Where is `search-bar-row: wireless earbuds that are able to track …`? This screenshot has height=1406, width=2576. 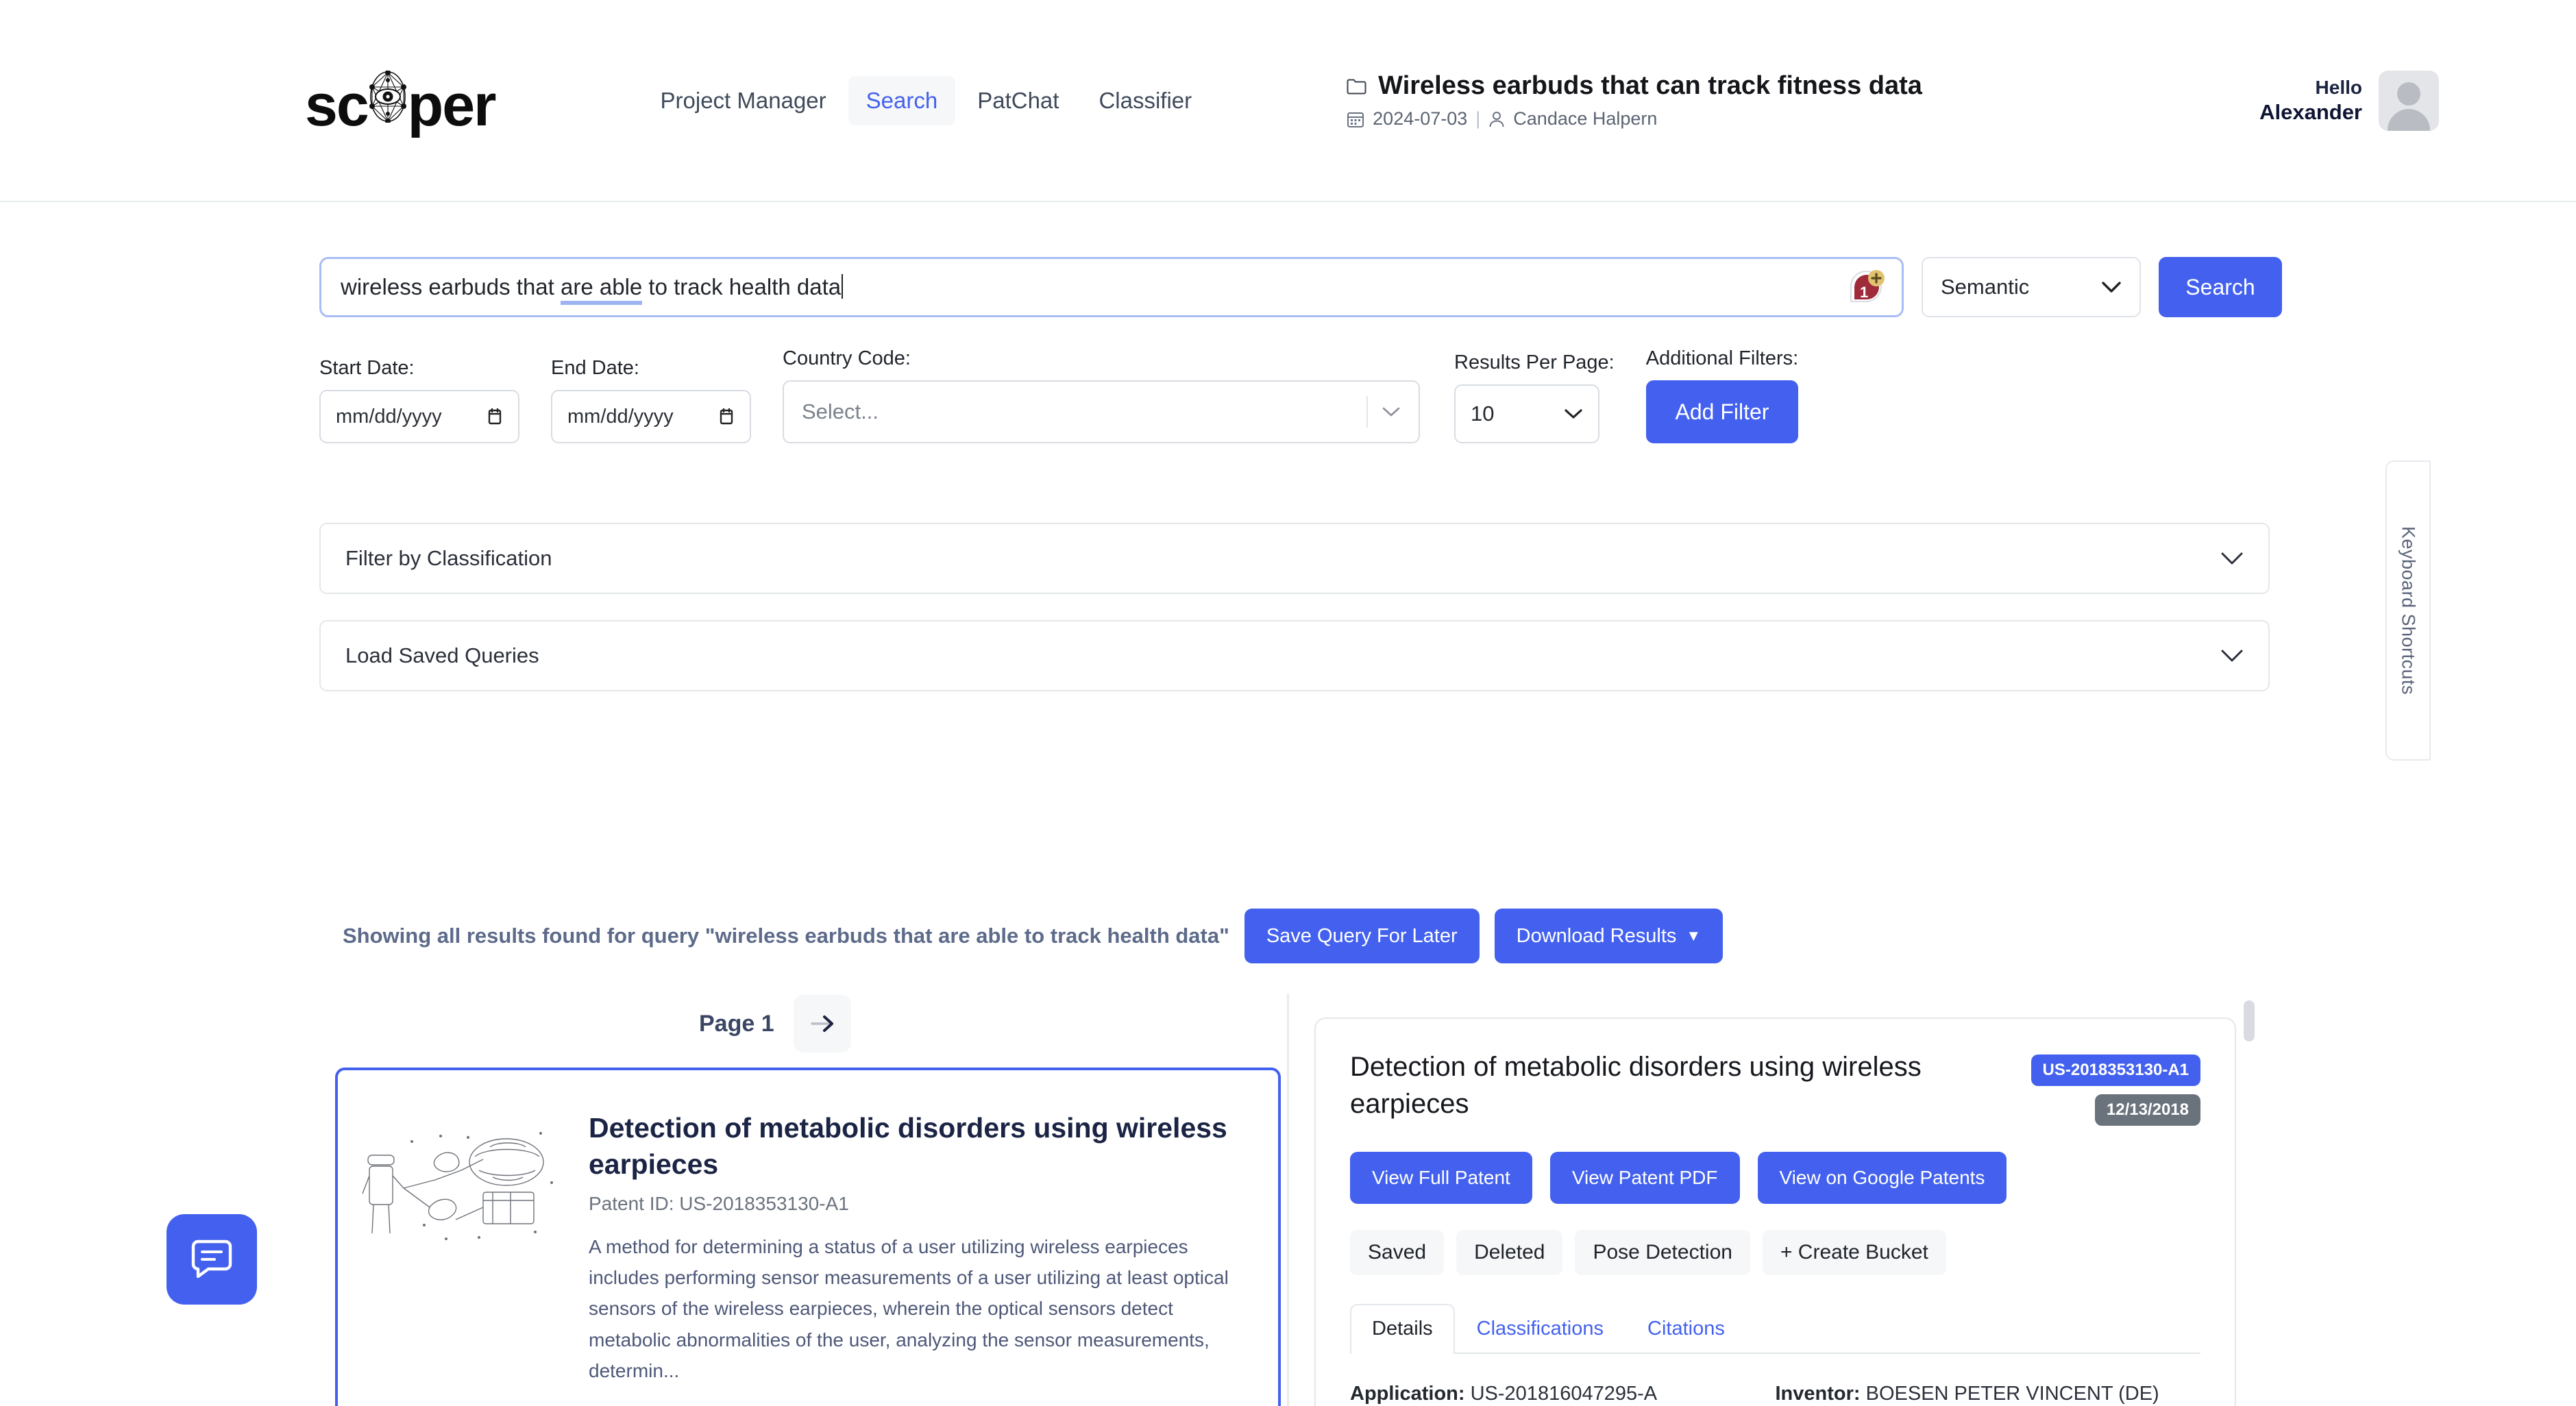 search-bar-row: wireless earbuds that are able to track … is located at coordinates (1301, 287).